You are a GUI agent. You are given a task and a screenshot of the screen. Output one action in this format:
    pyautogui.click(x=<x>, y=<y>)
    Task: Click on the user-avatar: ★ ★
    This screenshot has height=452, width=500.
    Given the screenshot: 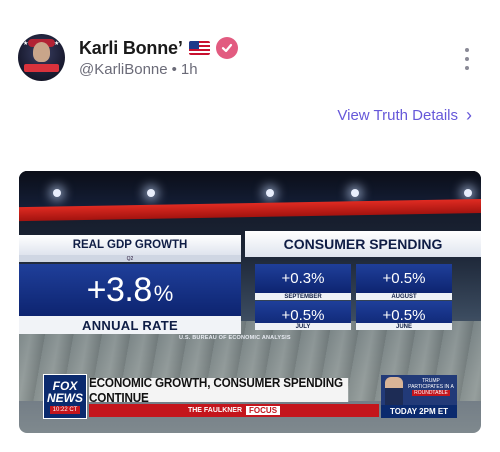 What is the action you would take?
    pyautogui.click(x=41, y=57)
    